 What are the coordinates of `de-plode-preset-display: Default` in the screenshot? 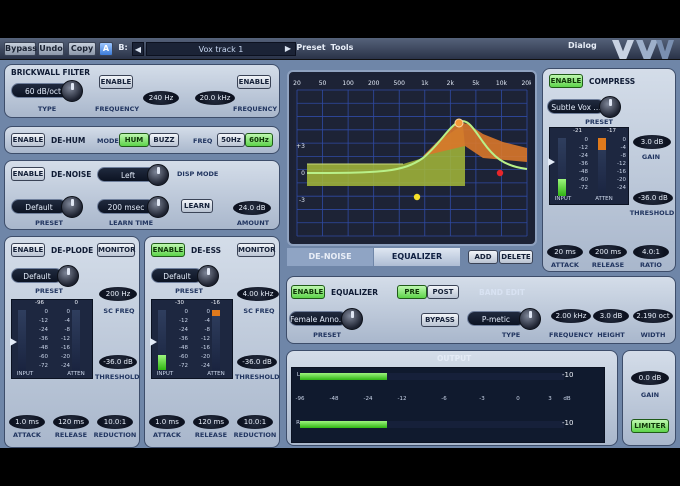 It's located at (37, 275).